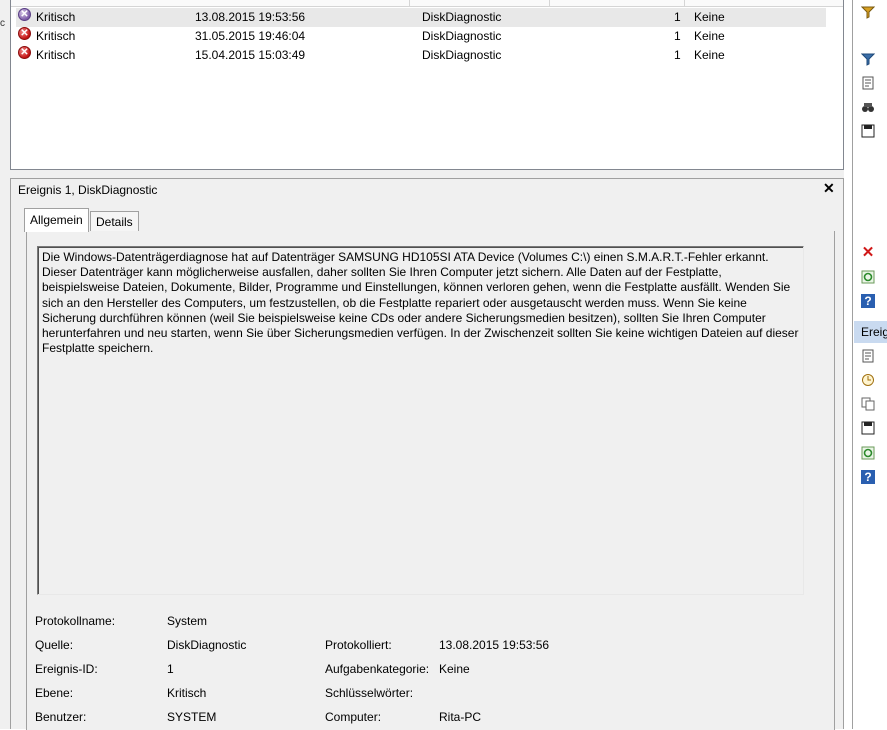 Image resolution: width=887 pixels, height=730 pixels. I want to click on keywords-label: Schlüsselwörter:, so click(369, 693).